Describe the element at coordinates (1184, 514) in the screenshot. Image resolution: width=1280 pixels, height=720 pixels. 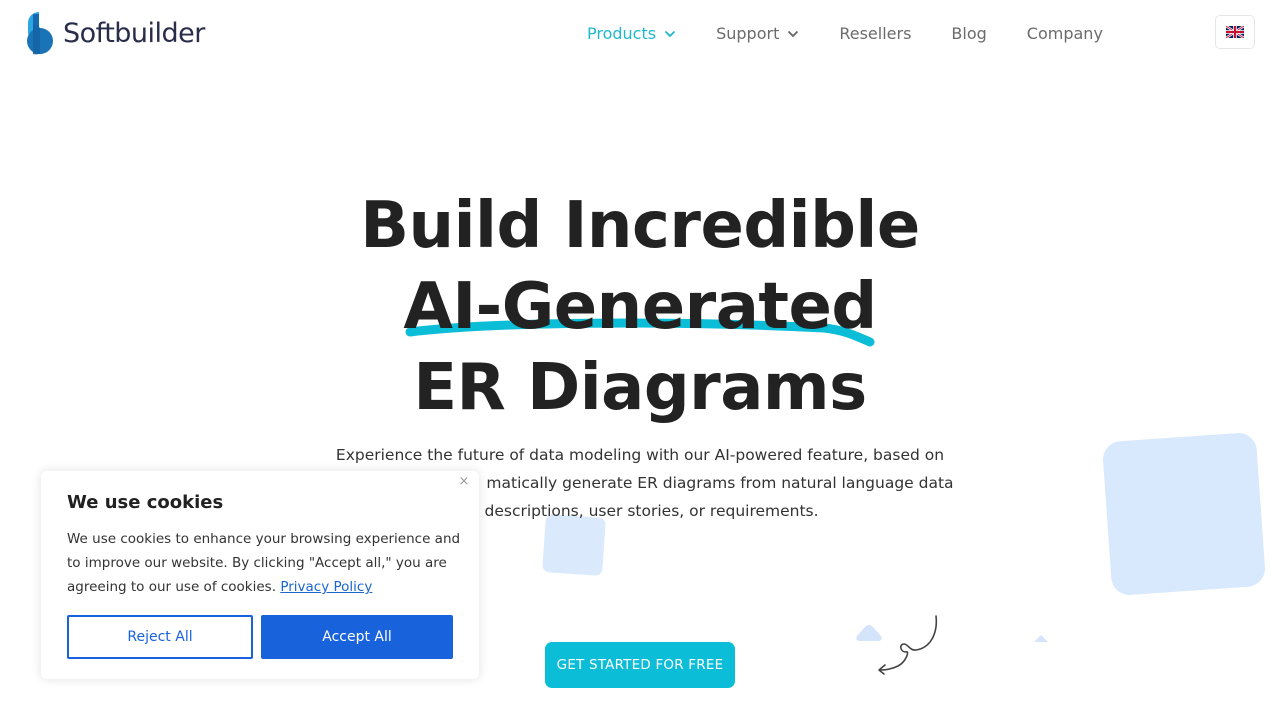
I see `decorative-square` at that location.